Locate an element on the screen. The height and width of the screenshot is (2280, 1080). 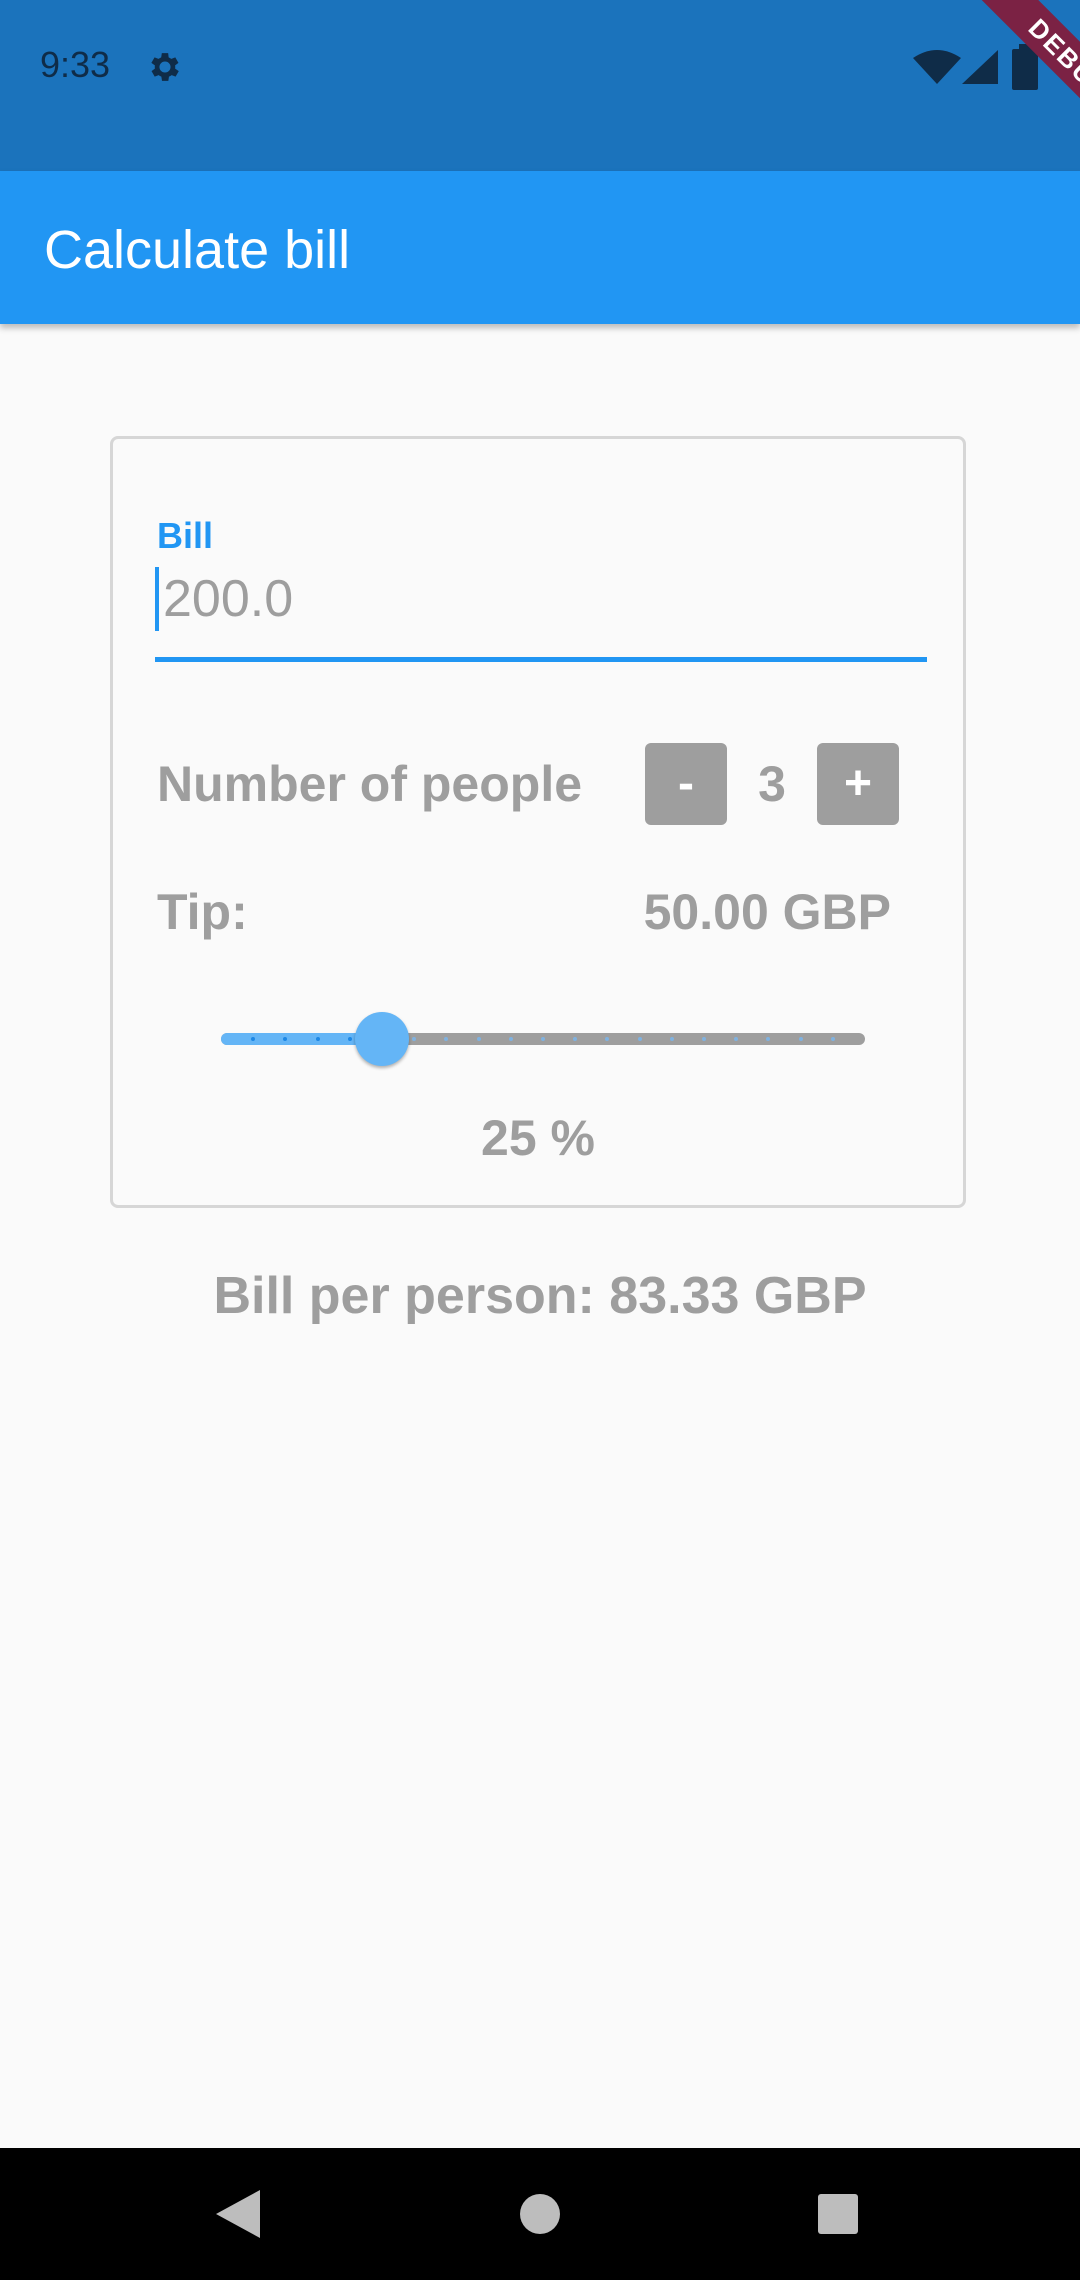
tip-percent: 25 % is located at coordinates (538, 1138).